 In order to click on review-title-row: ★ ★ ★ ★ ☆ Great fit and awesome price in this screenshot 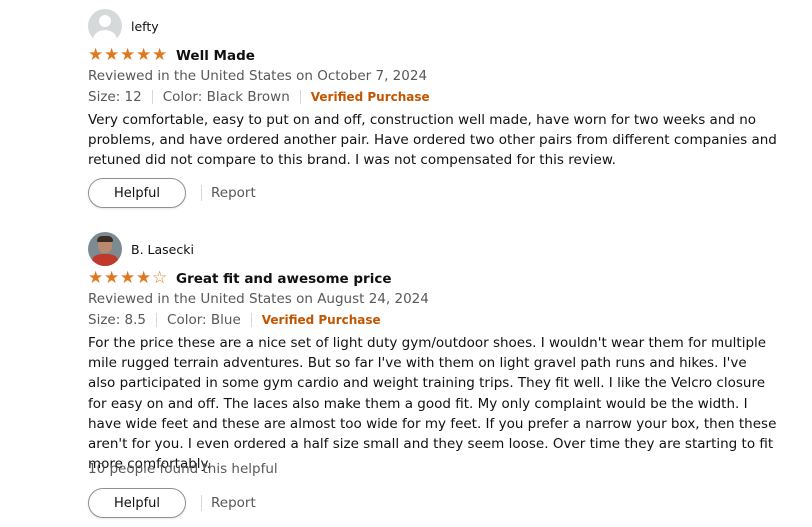, I will do `click(239, 278)`.